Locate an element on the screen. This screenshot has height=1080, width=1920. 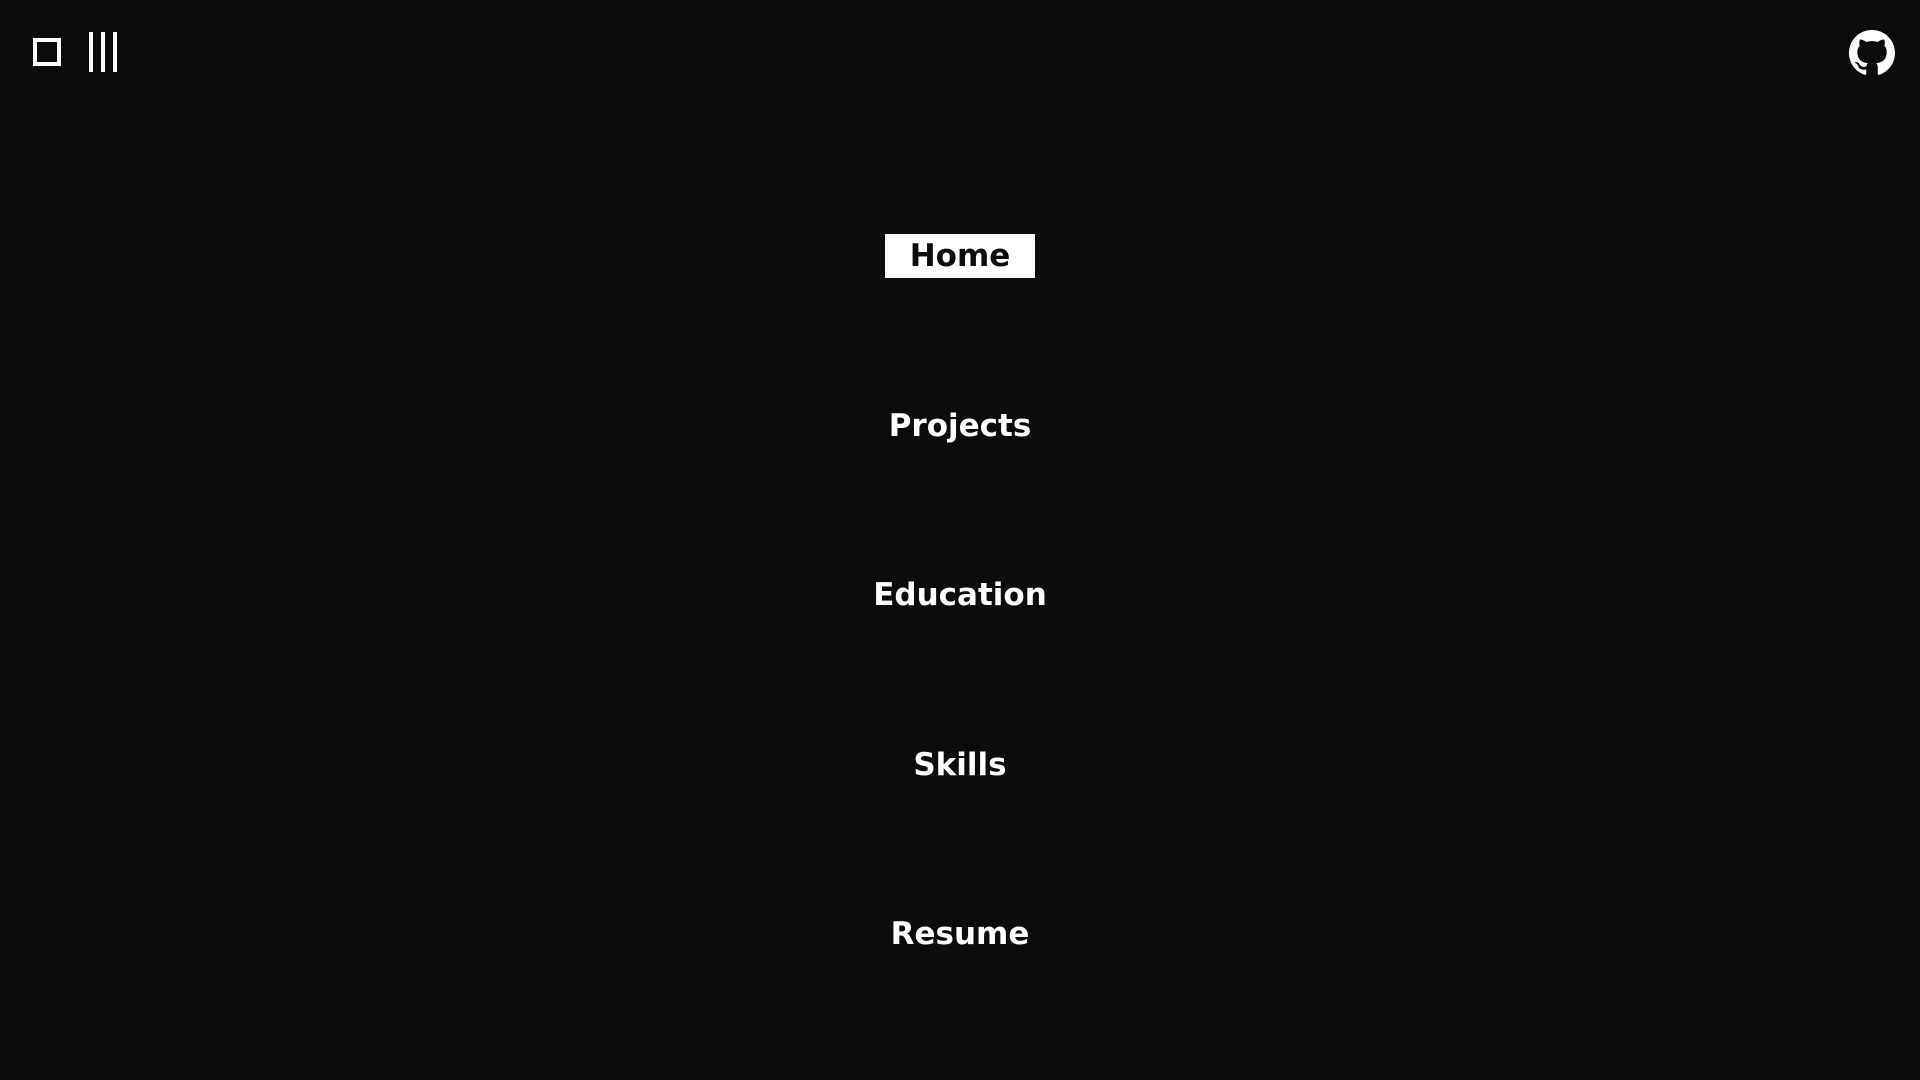
nav-item-resume: Resume is located at coordinates (960, 934).